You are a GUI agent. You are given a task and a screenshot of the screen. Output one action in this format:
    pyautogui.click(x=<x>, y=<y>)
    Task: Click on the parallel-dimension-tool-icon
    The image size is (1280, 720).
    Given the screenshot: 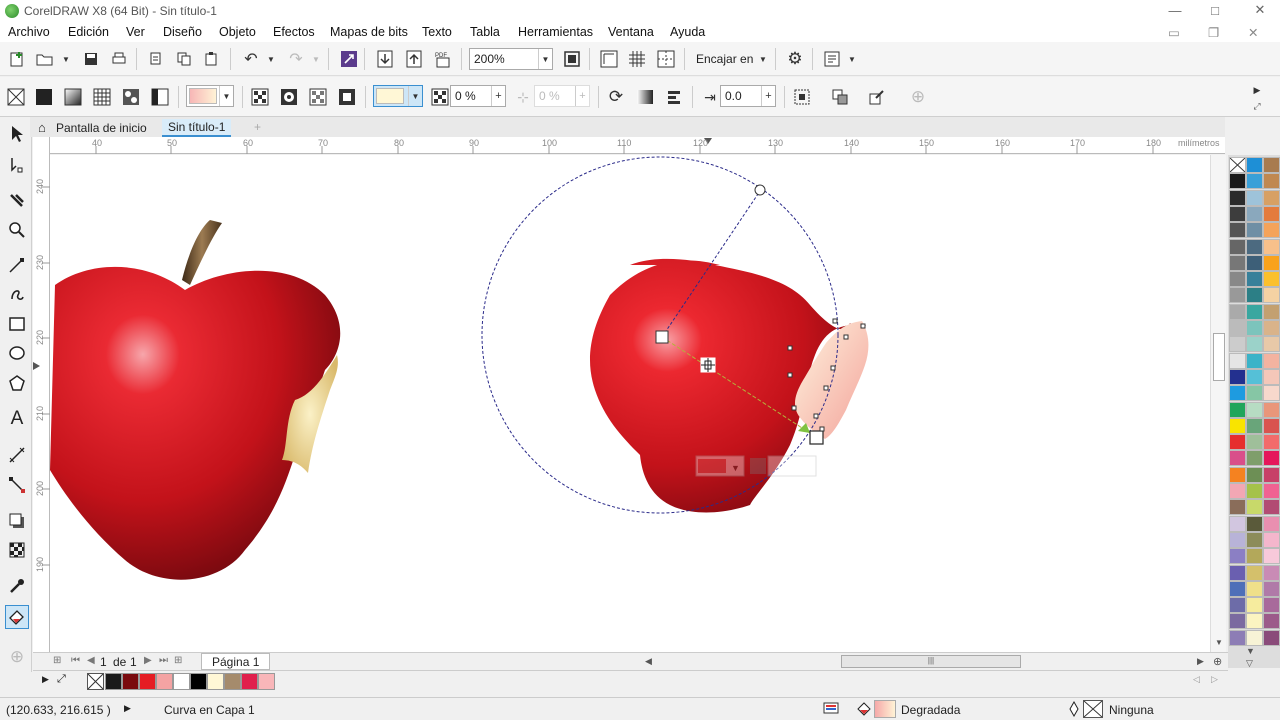 What is the action you would take?
    pyautogui.click(x=17, y=455)
    